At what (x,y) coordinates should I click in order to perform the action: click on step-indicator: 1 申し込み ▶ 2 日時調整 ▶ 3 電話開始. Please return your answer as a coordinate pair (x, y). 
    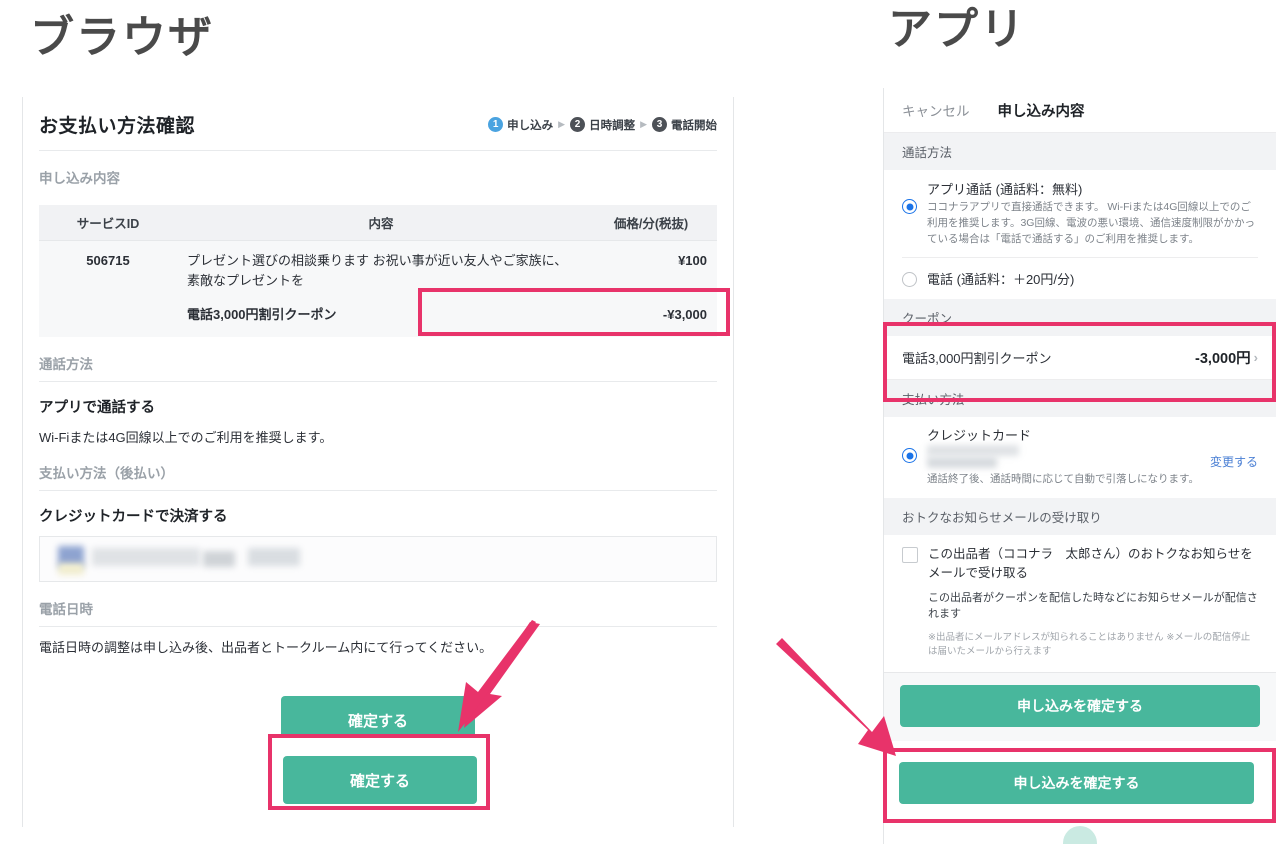
    Looking at the image, I should click on (602, 125).